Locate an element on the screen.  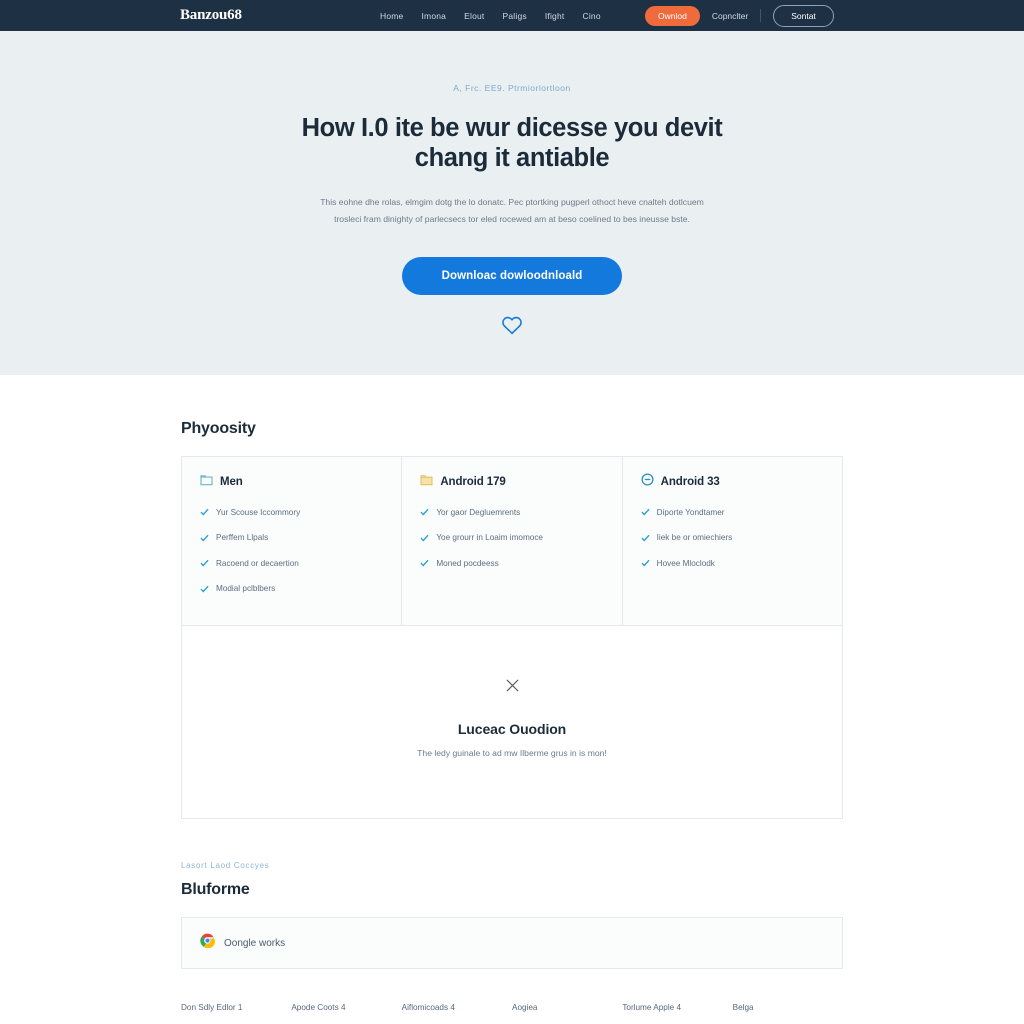
footer-column-4: Aogiea Hemlbets Mame Monolu Nemor is located at coordinates (567, 1013).